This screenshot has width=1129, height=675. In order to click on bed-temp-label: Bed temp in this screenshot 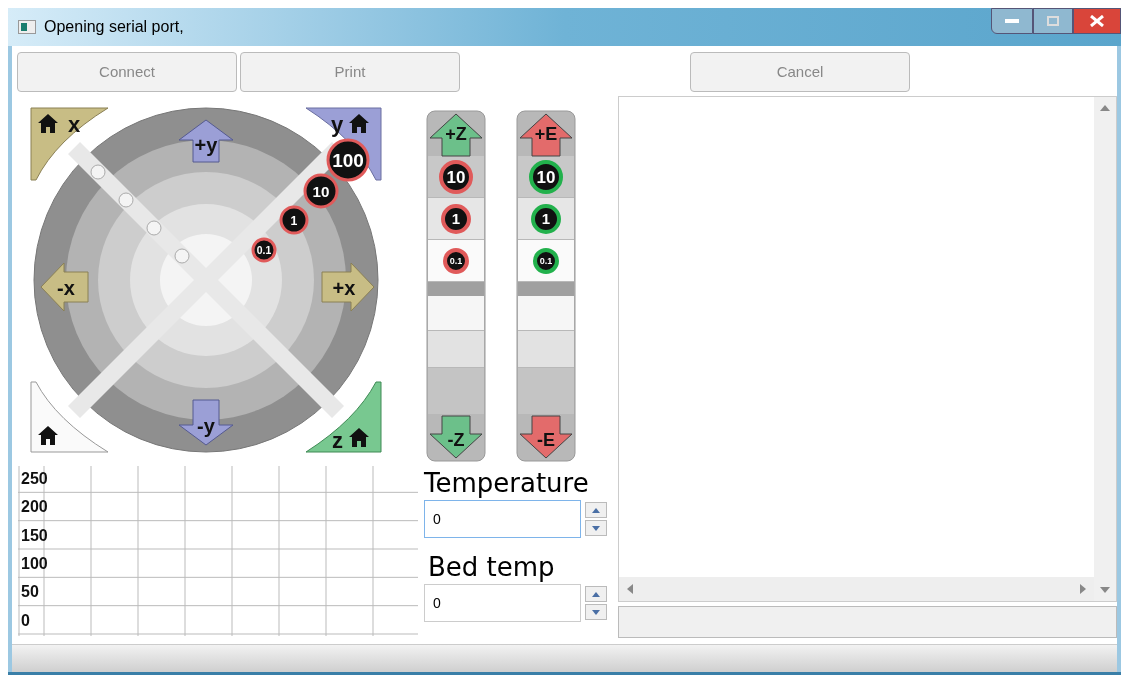, I will do `click(492, 567)`.